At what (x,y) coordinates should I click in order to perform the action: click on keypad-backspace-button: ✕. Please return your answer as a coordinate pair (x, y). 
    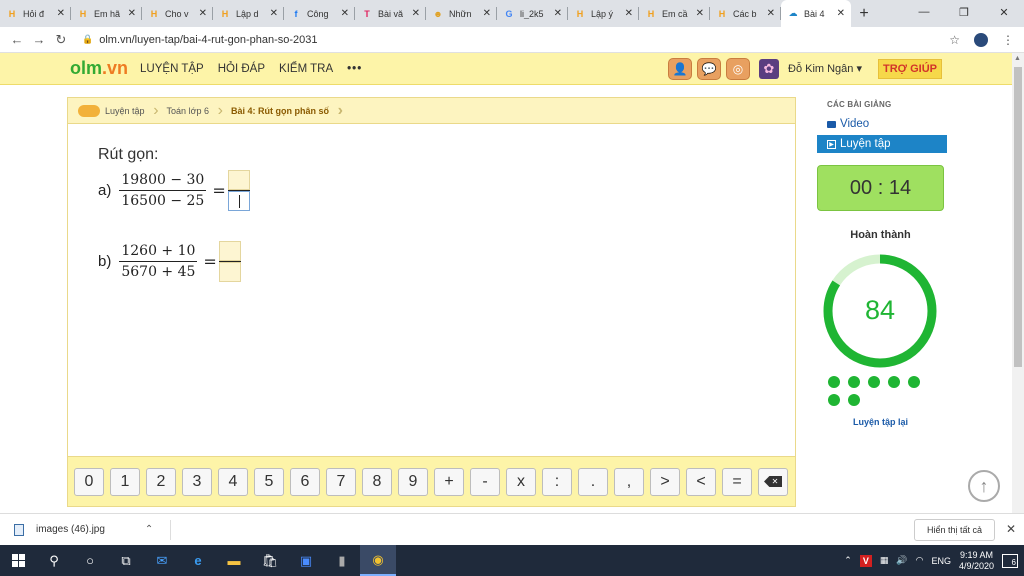
    Looking at the image, I should click on (773, 481).